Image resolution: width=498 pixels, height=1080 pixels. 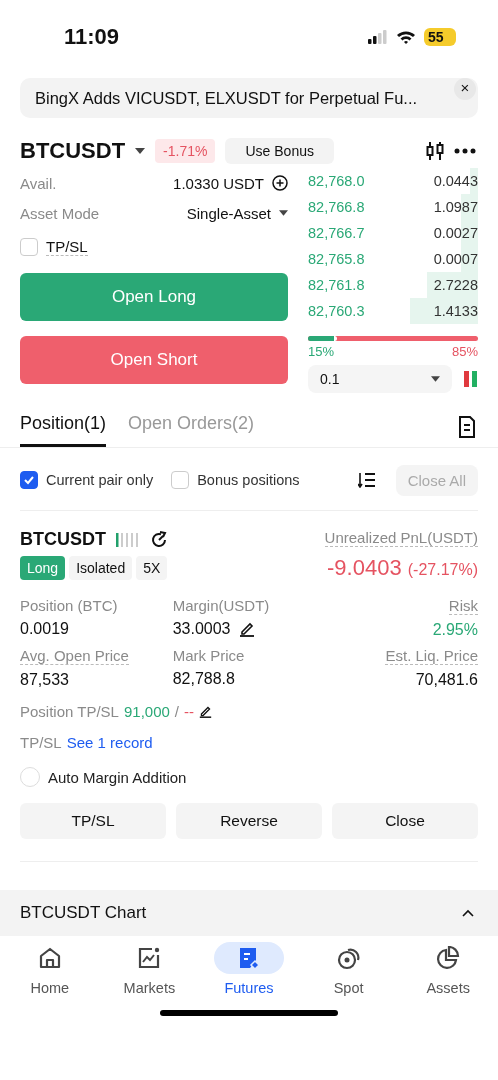 I want to click on stat-label: Margin(USDT), so click(x=221, y=605).